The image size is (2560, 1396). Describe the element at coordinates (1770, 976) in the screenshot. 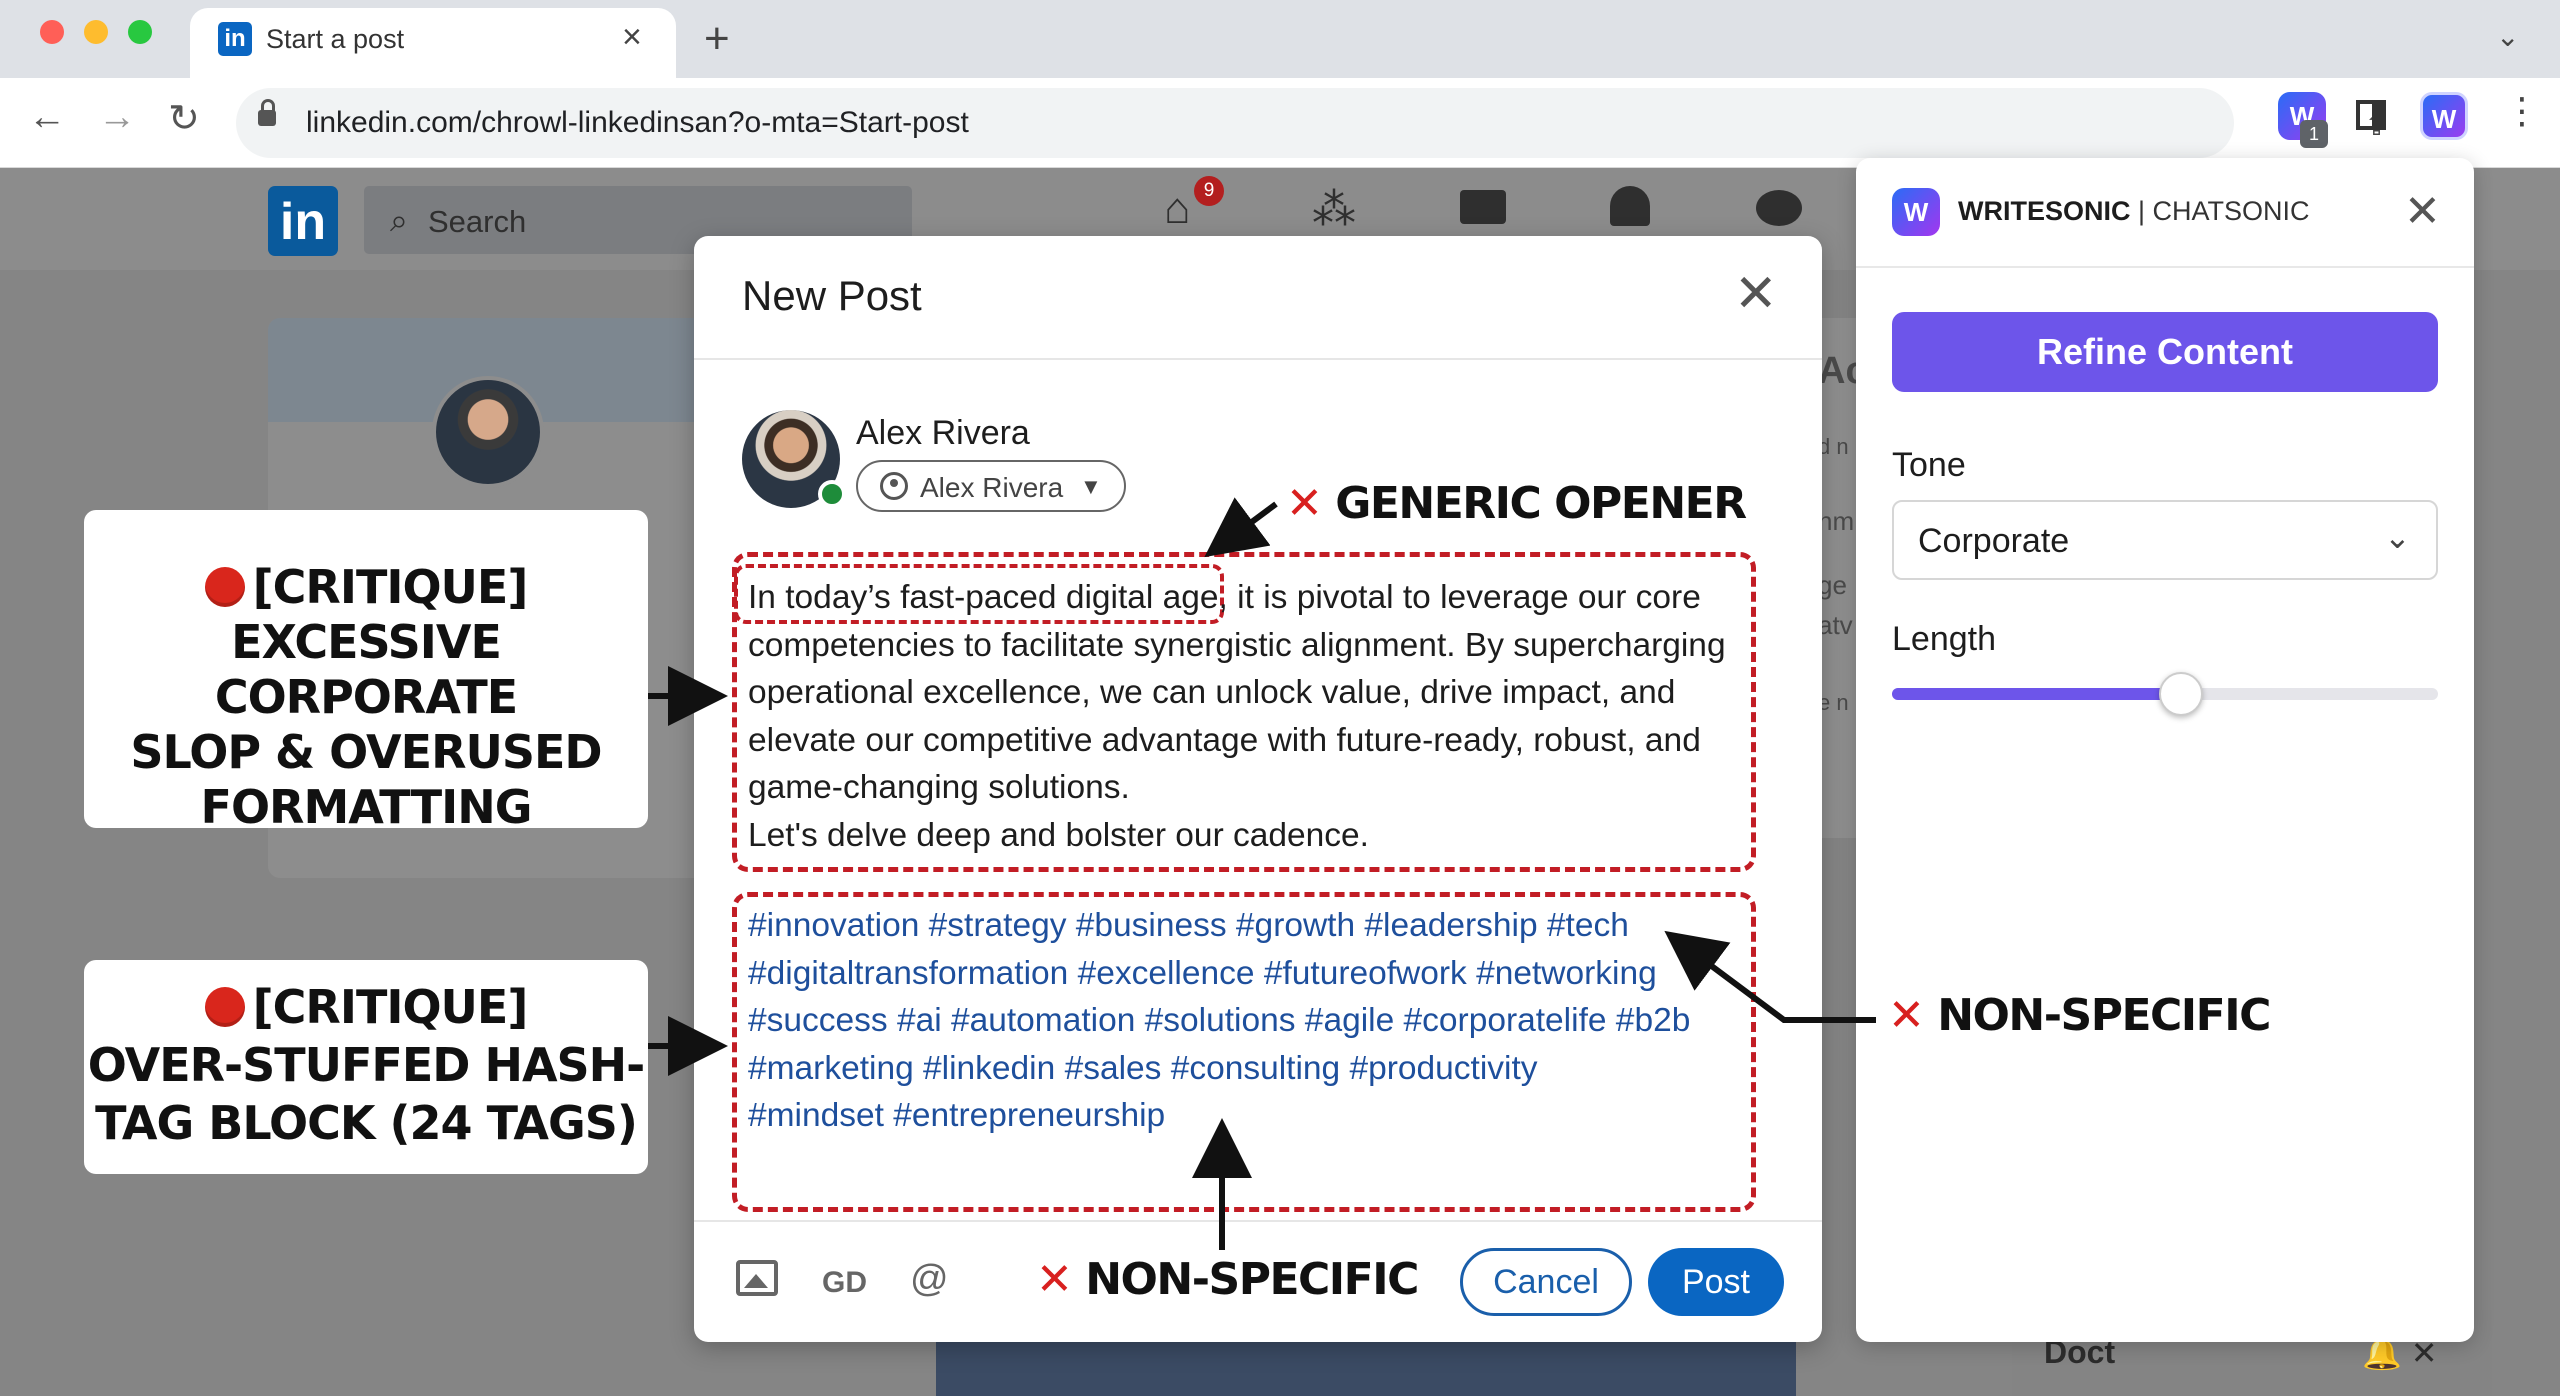

I see `arrow-non-specific-right` at that location.